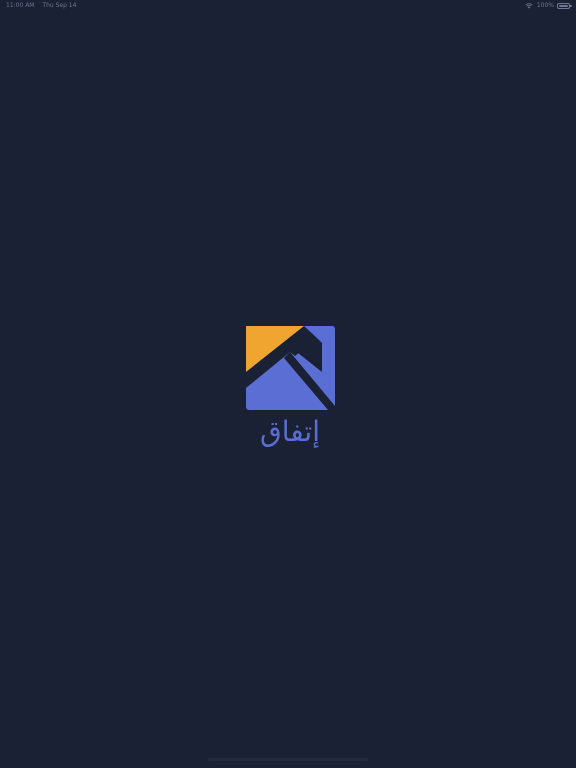 The height and width of the screenshot is (768, 576). Describe the element at coordinates (288, 6) in the screenshot. I see `status-bar: 11:00 AM Thu Sep 14 100%` at that location.